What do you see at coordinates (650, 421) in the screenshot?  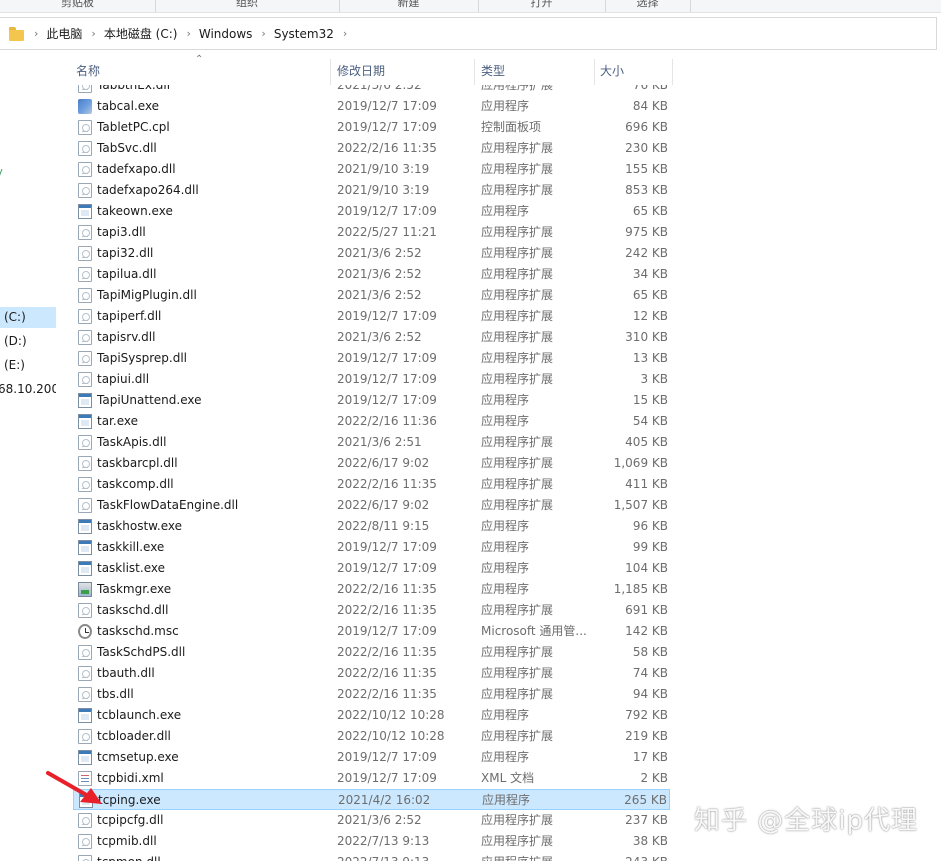 I see `file-size: 54 KB` at bounding box center [650, 421].